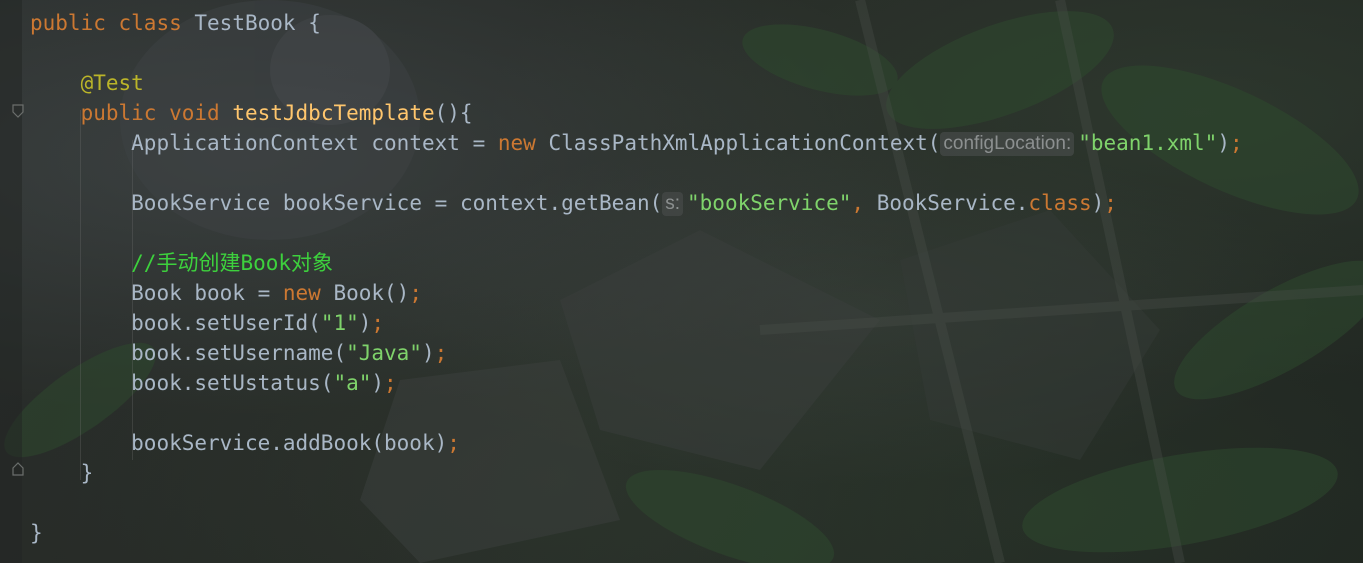 Image resolution: width=1363 pixels, height=563 pixels. Describe the element at coordinates (636, 533) in the screenshot. I see `code-line-class-close: }` at that location.